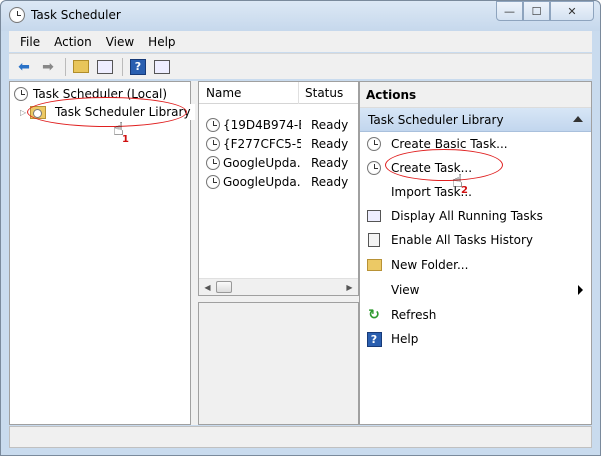 The height and width of the screenshot is (456, 601). I want to click on task-scheduler-app-icon, so click(17, 15).